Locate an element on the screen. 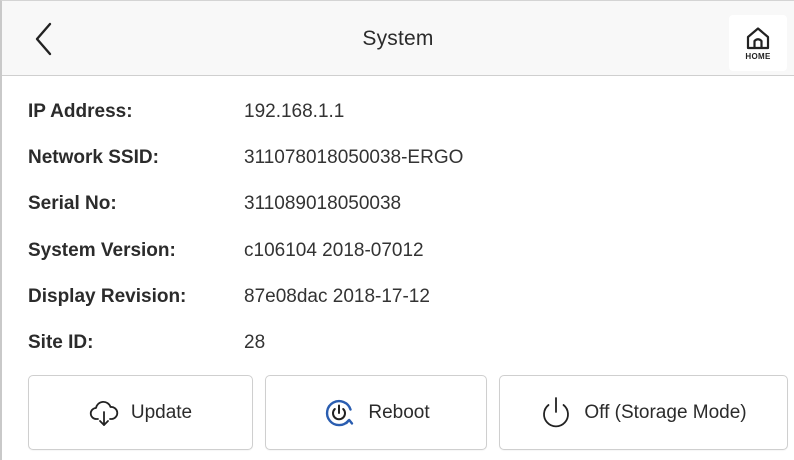 The height and width of the screenshot is (460, 794). info-row-serial-no: Serial No: 311089018050038 is located at coordinates (398, 204).